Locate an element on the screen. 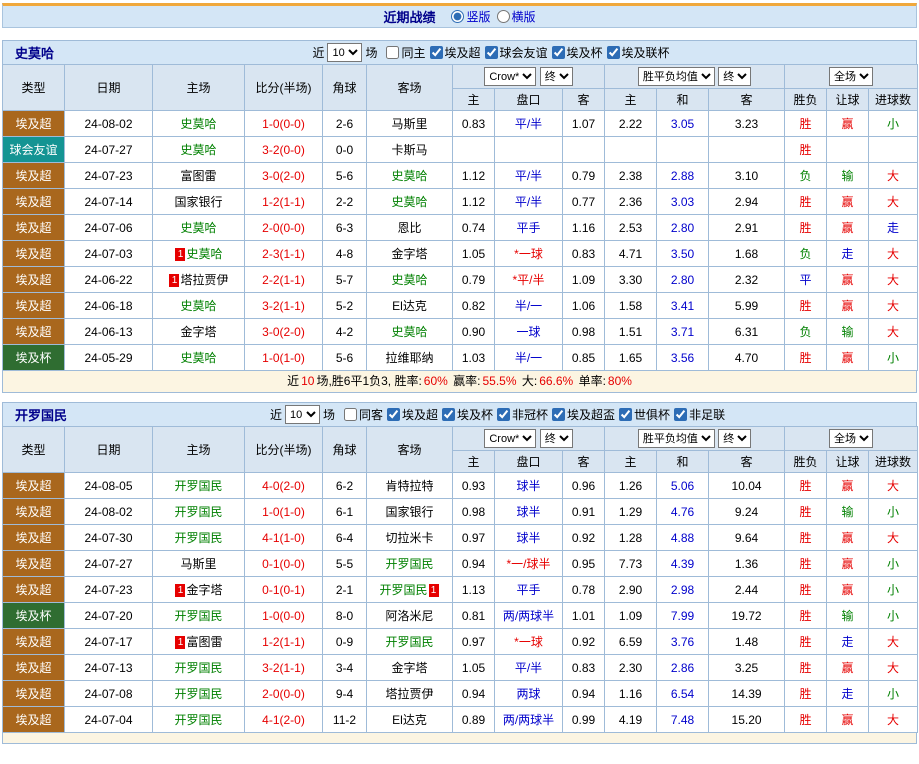 This screenshot has height=764, width=919. result-cell: 胜 is located at coordinates (806, 357).